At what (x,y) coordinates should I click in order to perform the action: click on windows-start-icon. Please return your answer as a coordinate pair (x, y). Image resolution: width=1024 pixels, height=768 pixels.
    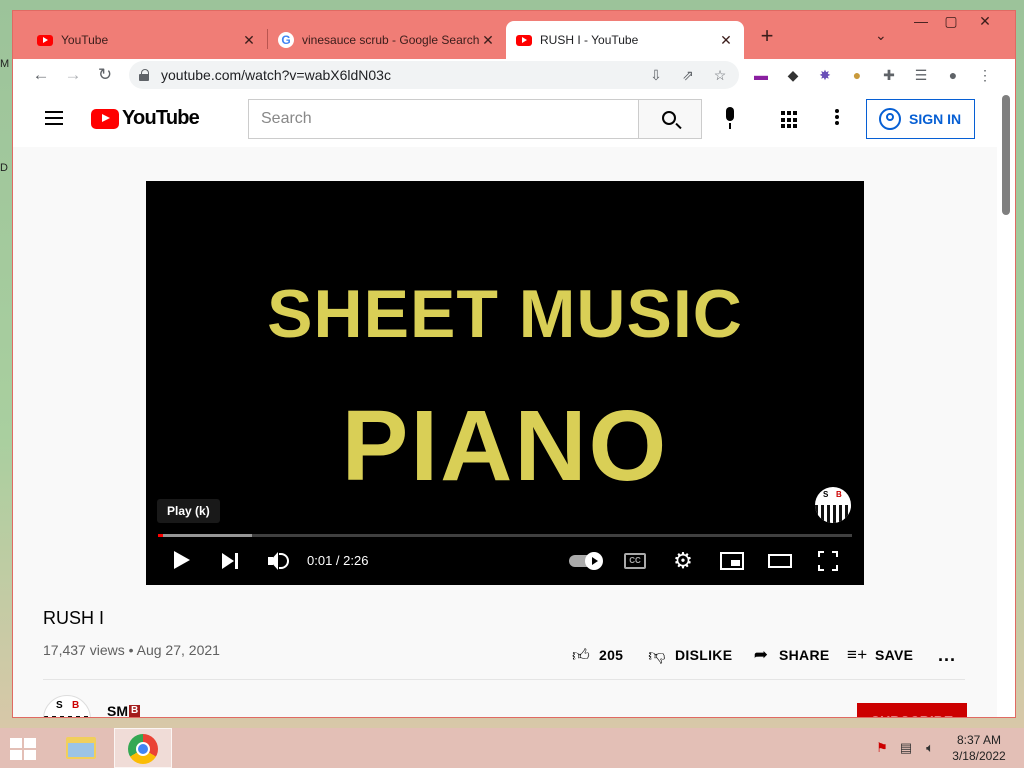
    Looking at the image, I should click on (24, 749).